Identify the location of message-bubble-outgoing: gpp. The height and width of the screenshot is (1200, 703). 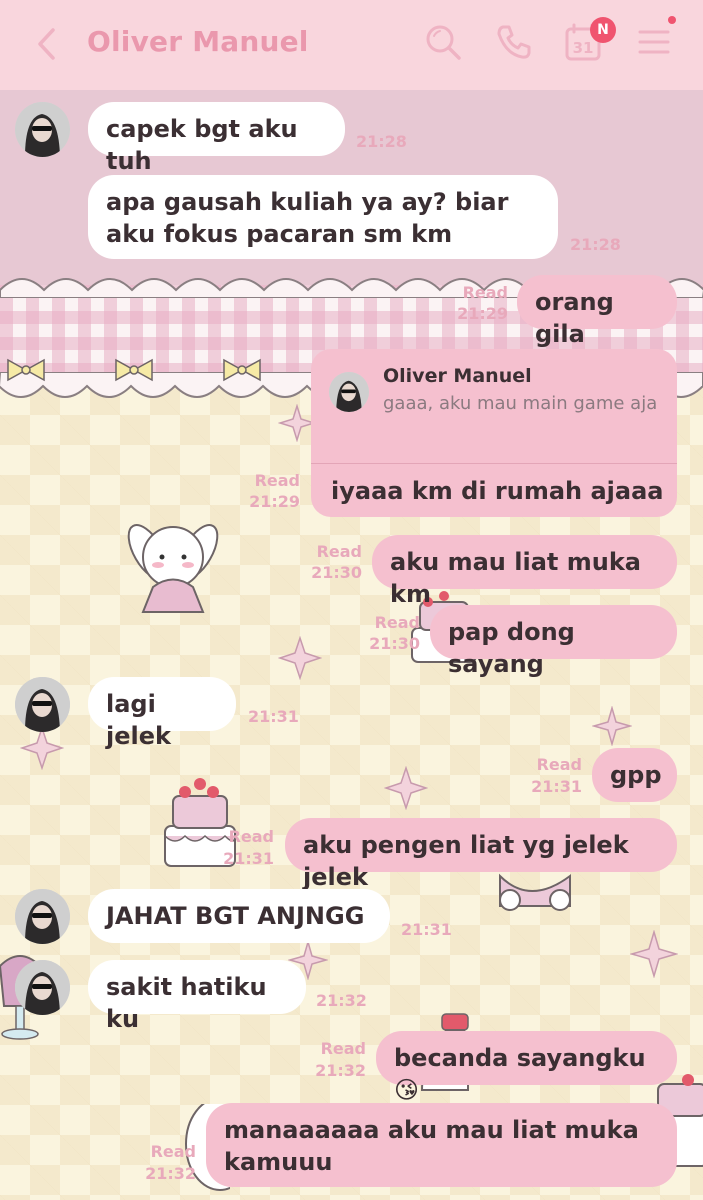
(634, 775).